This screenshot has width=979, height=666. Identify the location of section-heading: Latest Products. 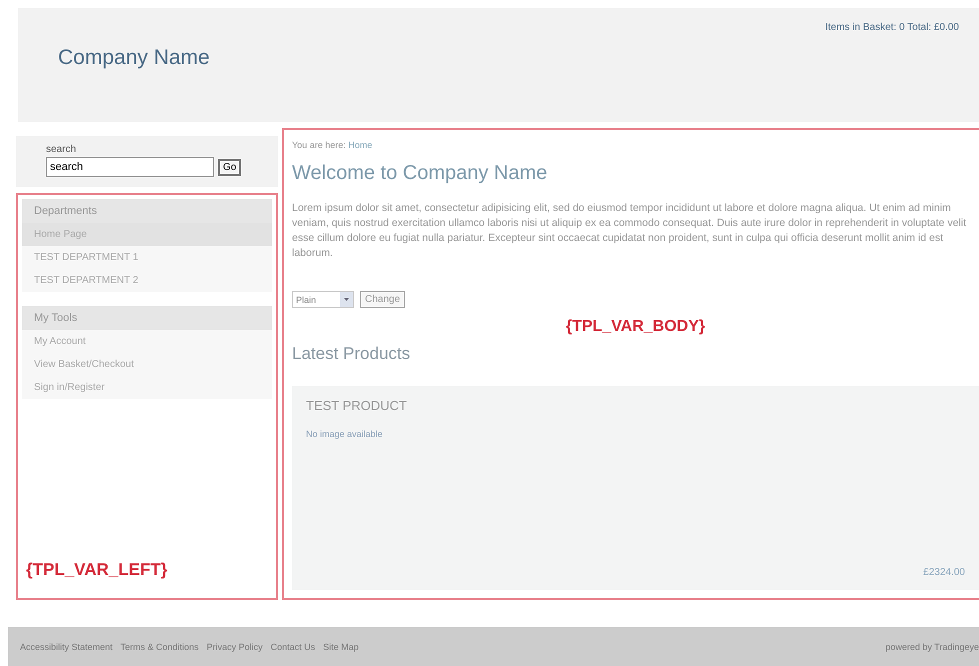
(352, 354).